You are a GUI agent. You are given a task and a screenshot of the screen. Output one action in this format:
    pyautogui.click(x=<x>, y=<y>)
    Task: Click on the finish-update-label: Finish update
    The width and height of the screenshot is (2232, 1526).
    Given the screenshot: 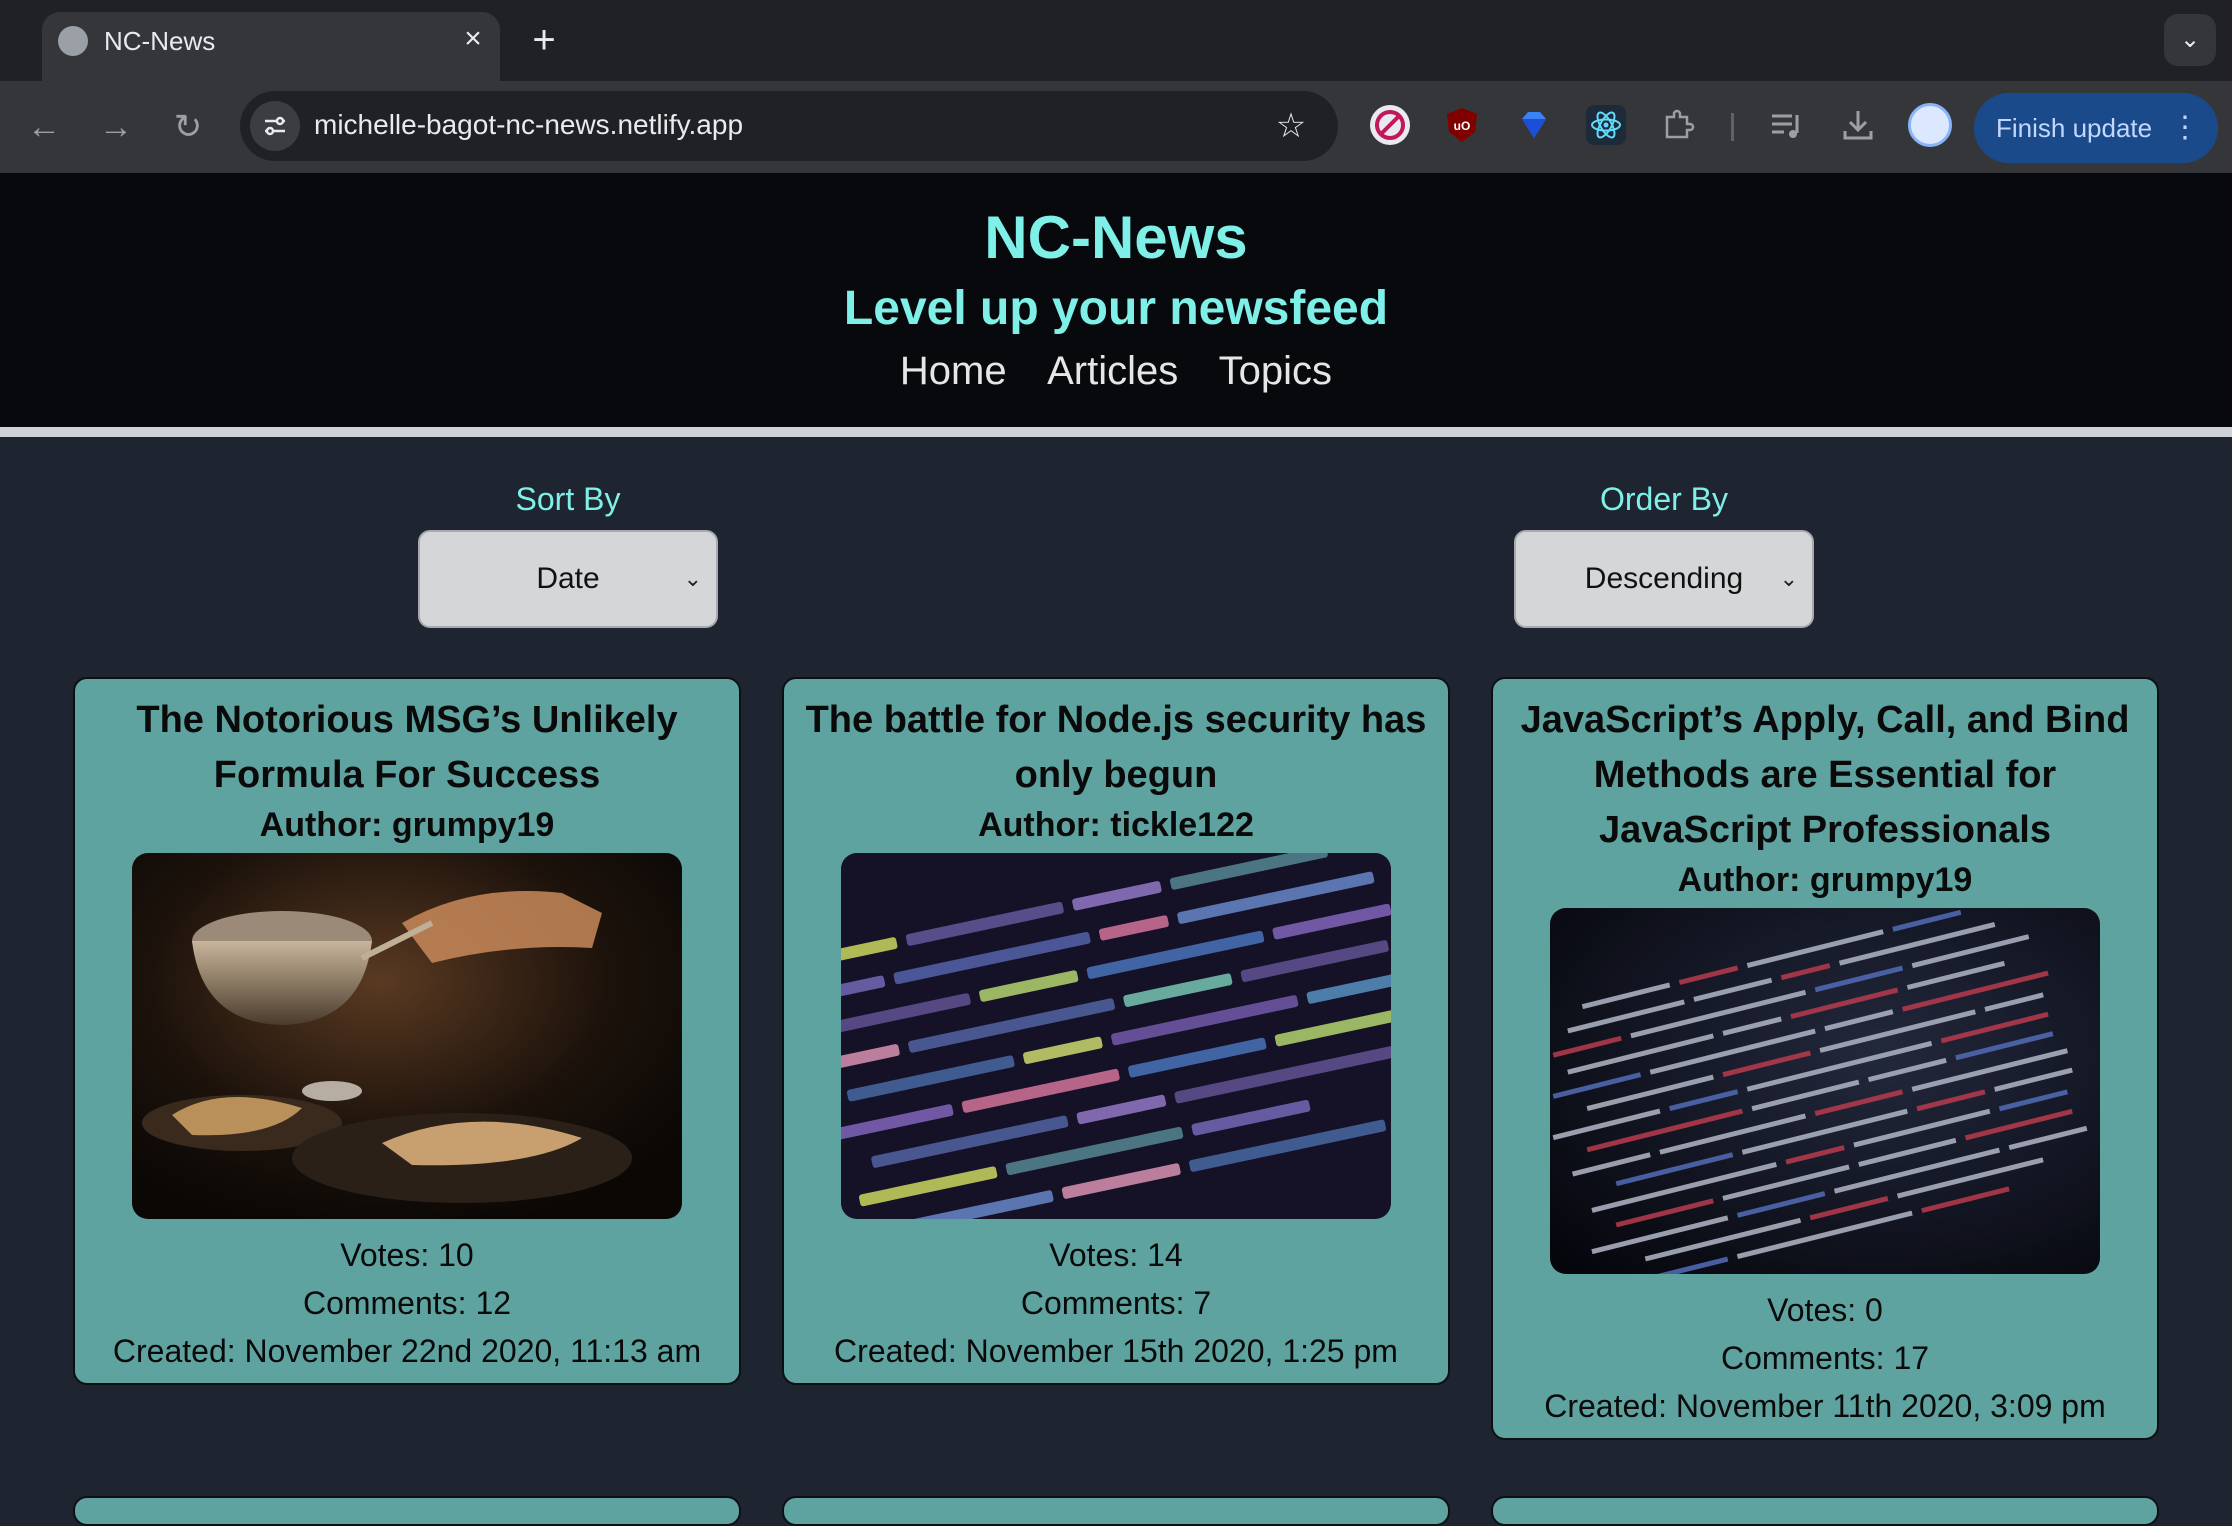 What is the action you would take?
    pyautogui.click(x=2074, y=128)
    